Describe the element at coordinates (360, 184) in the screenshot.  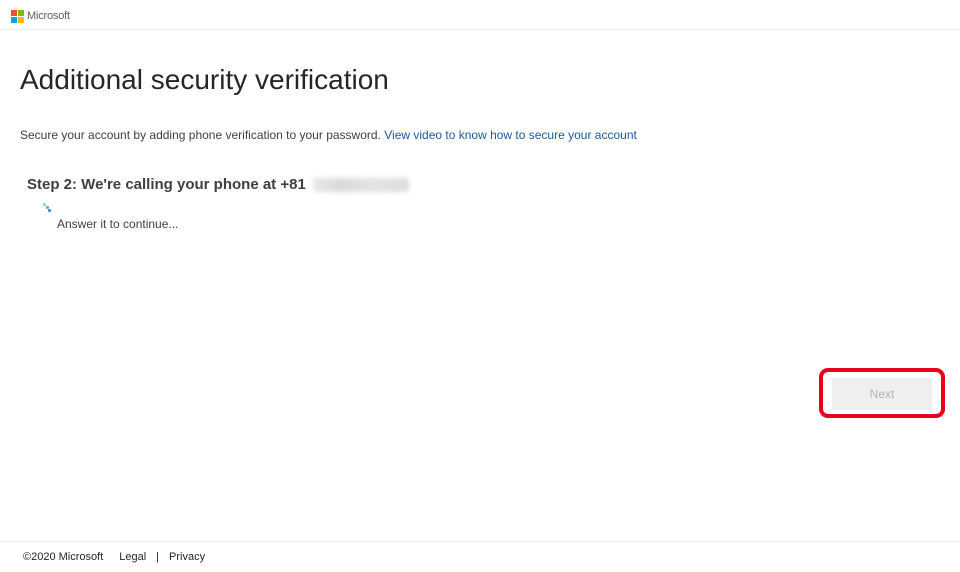
I see `redacted-phone-number` at that location.